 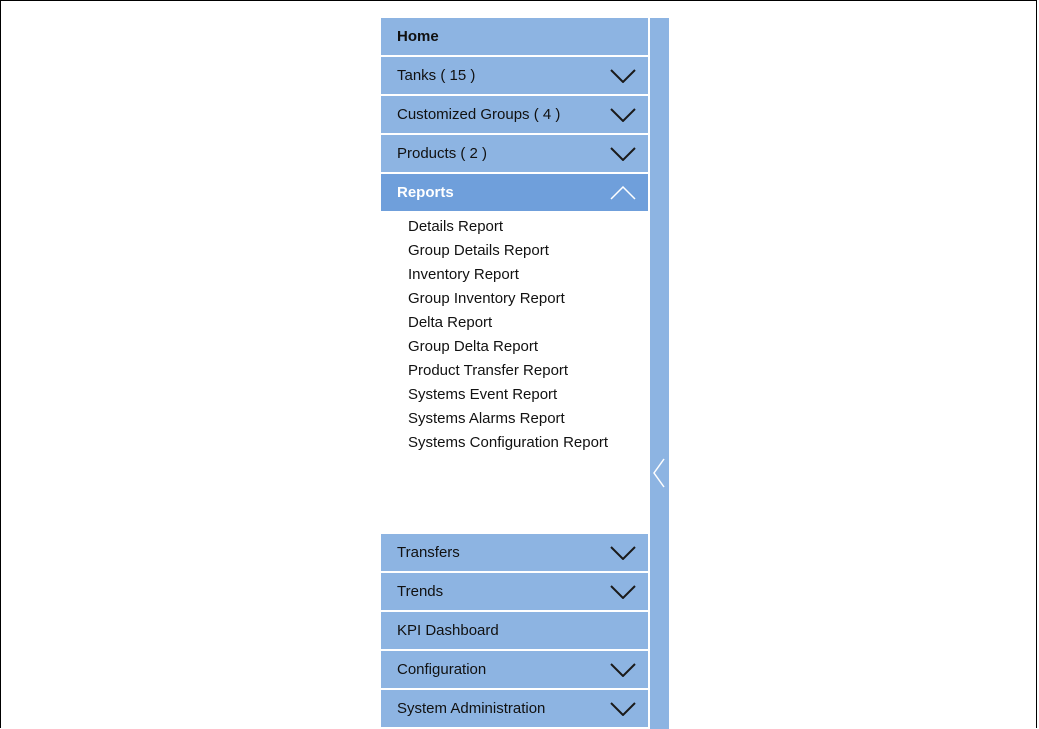 What do you see at coordinates (482, 395) in the screenshot?
I see `report-link-systems-event: Systems Event Report` at bounding box center [482, 395].